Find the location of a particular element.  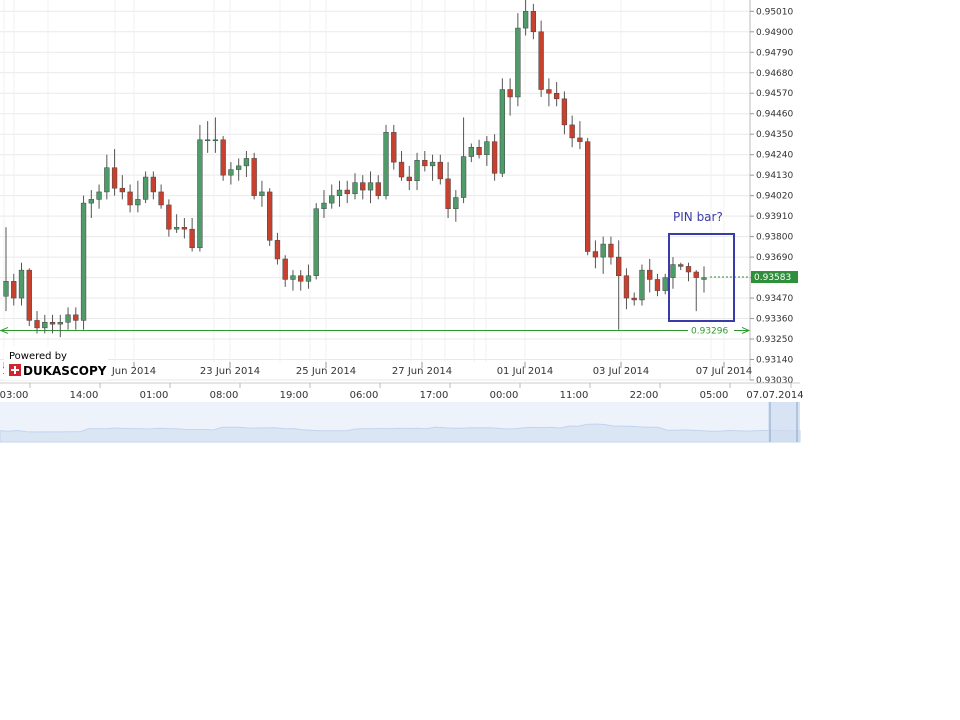

time-tick-label: 17:00 is located at coordinates (434, 395).